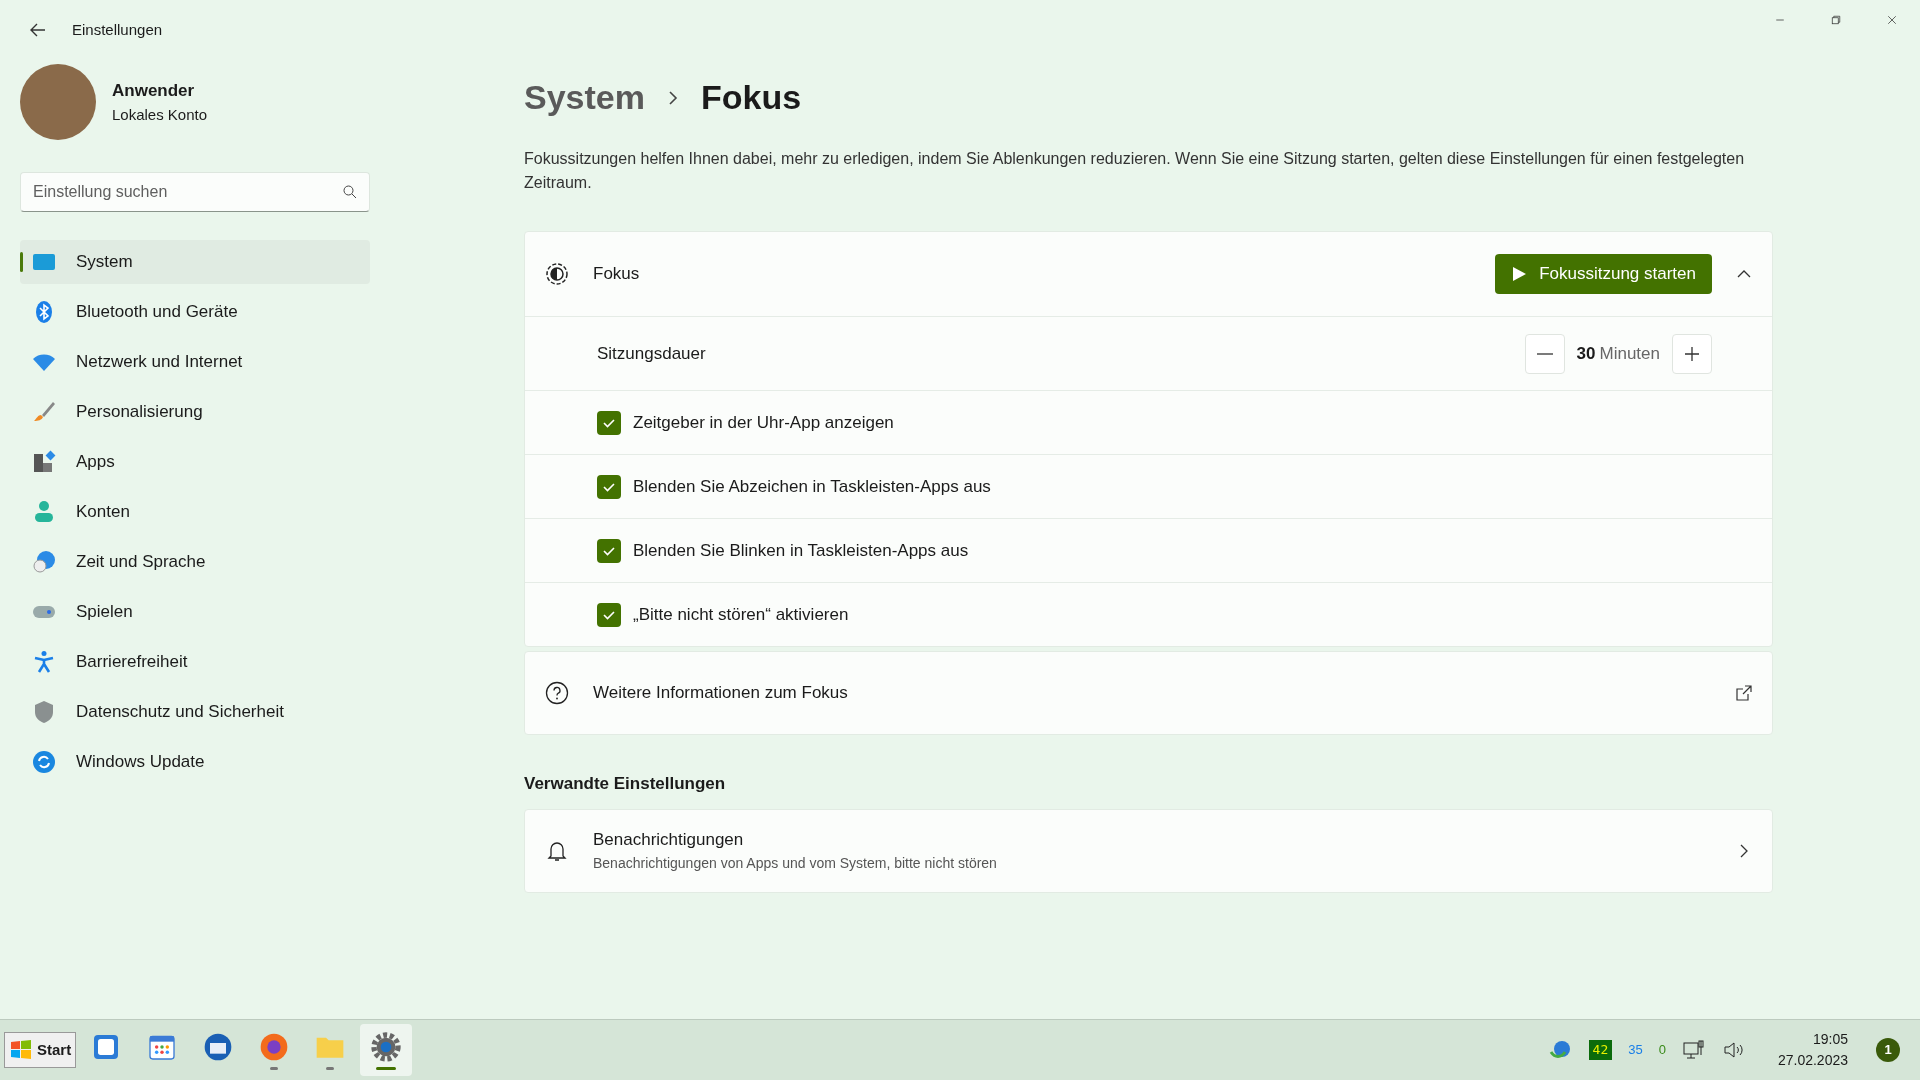 This screenshot has height=1080, width=1920. Describe the element at coordinates (801, 550) in the screenshot. I see `checkbox-label: Blenden Sie Blinken in Taskleisten-Apps aus` at that location.